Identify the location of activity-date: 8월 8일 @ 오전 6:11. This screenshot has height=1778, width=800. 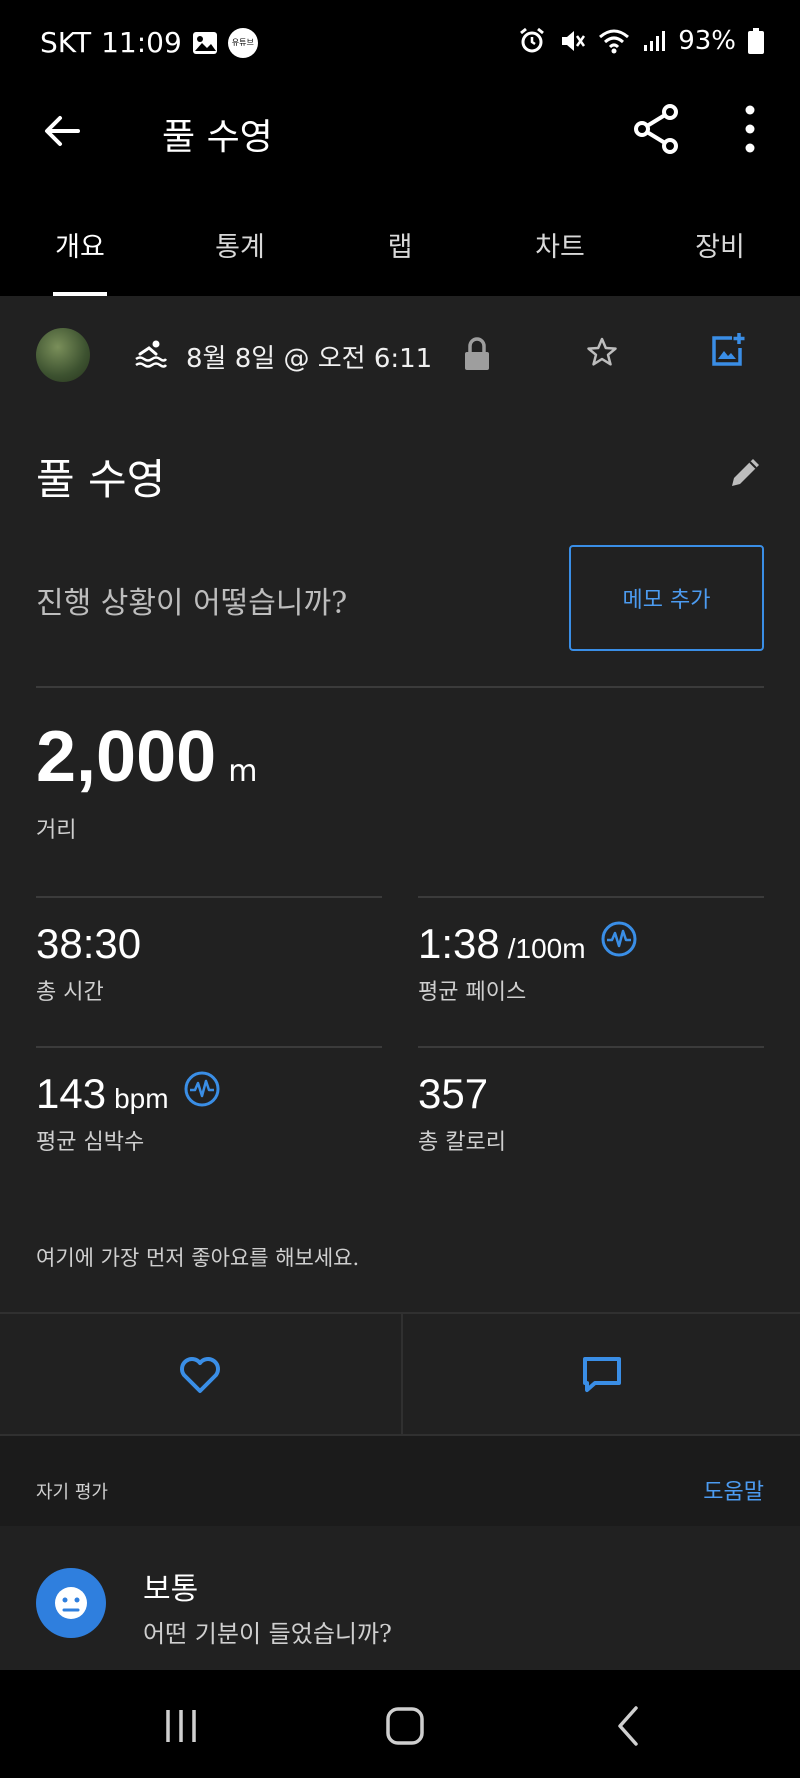
(309, 359).